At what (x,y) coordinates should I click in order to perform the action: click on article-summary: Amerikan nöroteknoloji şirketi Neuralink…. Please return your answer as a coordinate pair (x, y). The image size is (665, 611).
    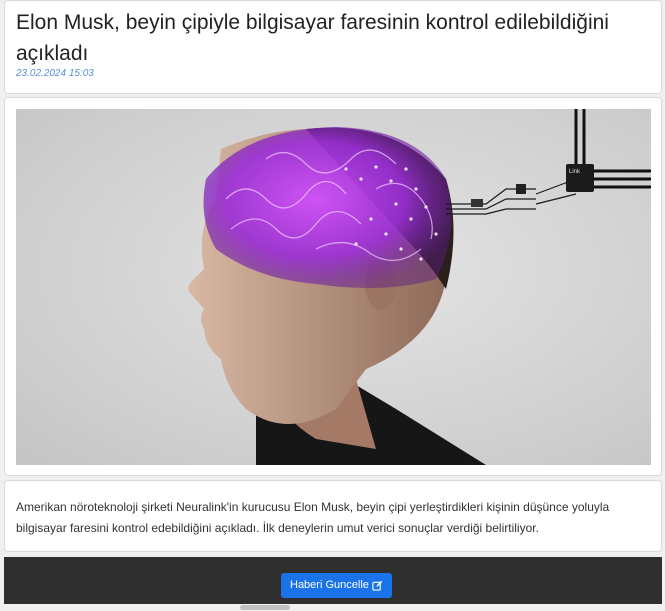
    Looking at the image, I should click on (313, 517).